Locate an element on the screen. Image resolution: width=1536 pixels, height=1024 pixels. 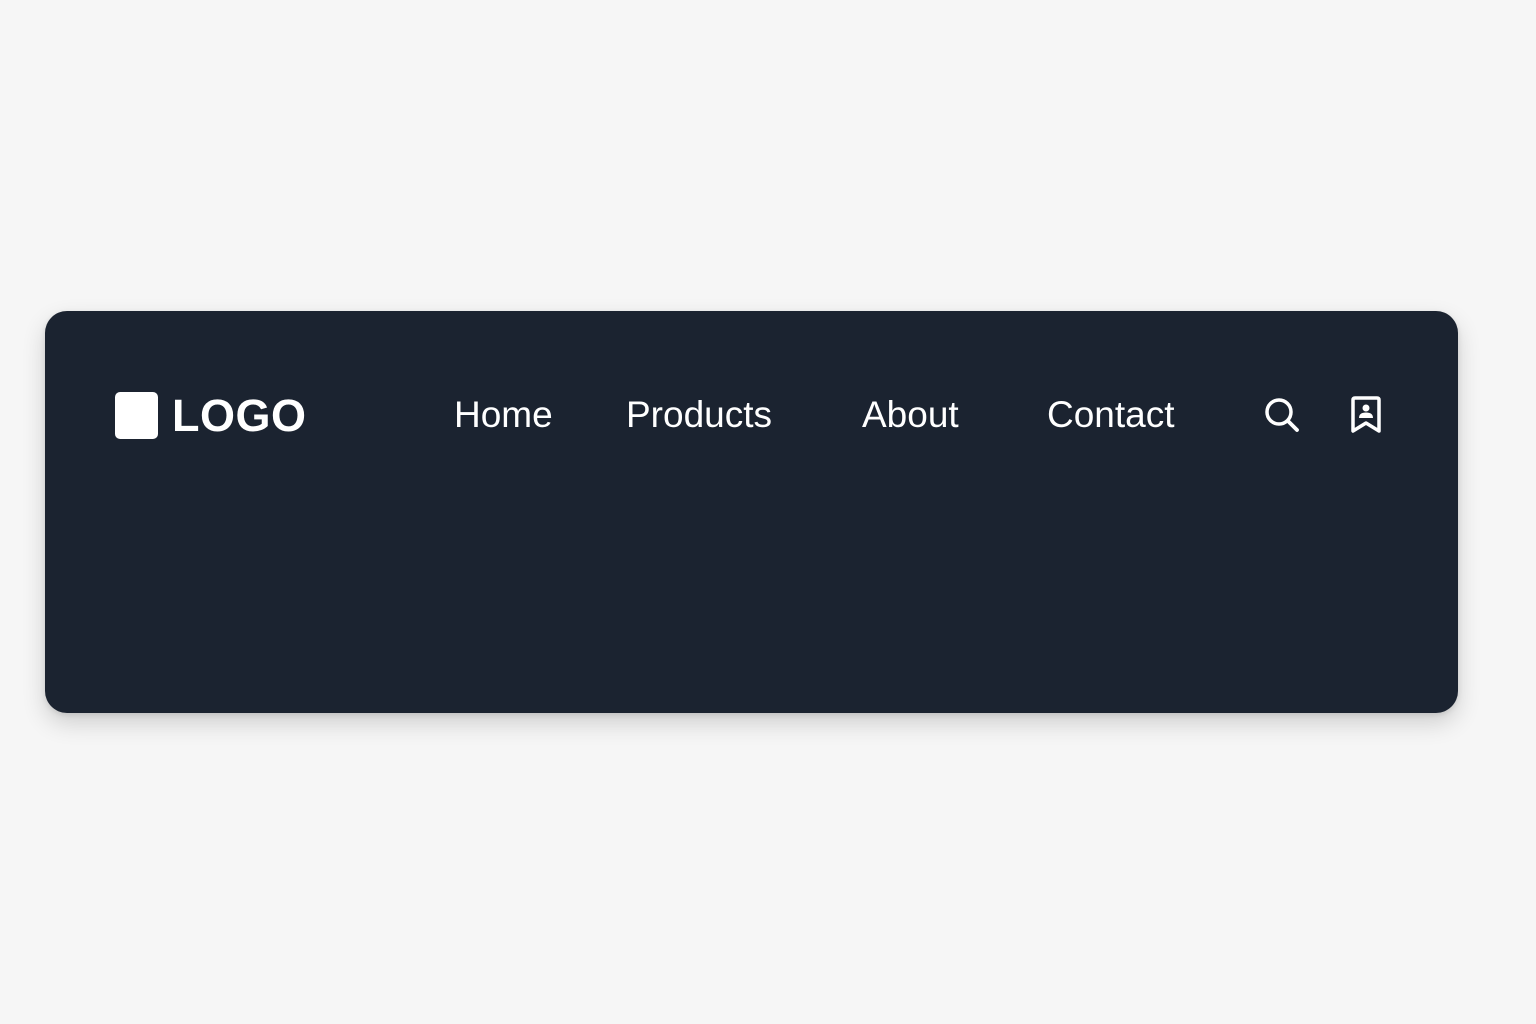
bookmark-user-icon is located at coordinates (1366, 414).